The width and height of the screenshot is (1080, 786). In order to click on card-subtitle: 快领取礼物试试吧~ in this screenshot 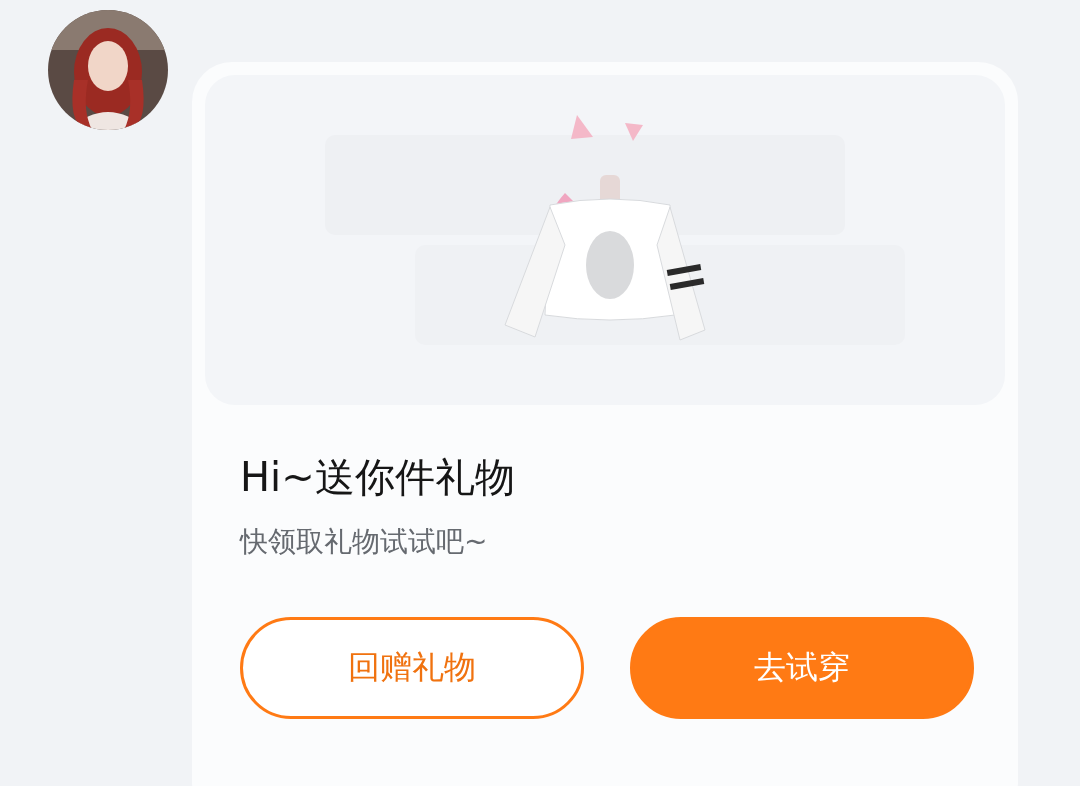, I will do `click(364, 542)`.